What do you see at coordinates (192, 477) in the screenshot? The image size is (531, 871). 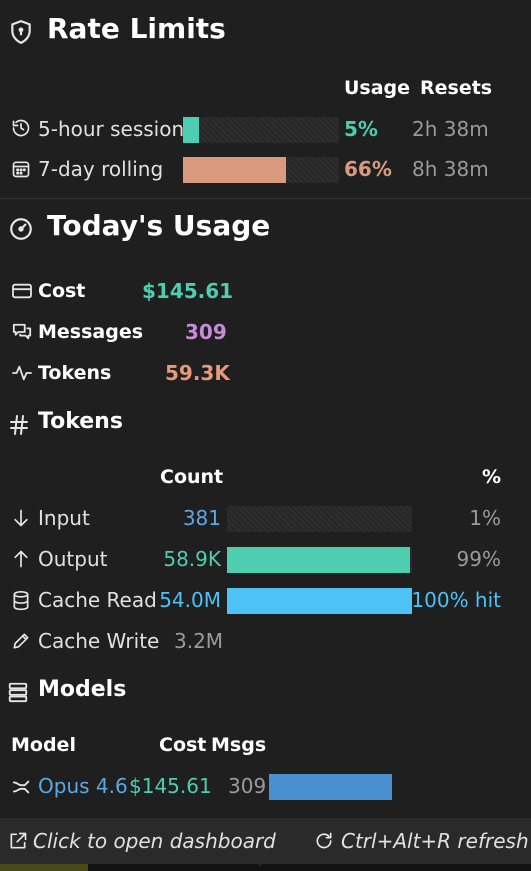 I see `tokens-count-header: Count` at bounding box center [192, 477].